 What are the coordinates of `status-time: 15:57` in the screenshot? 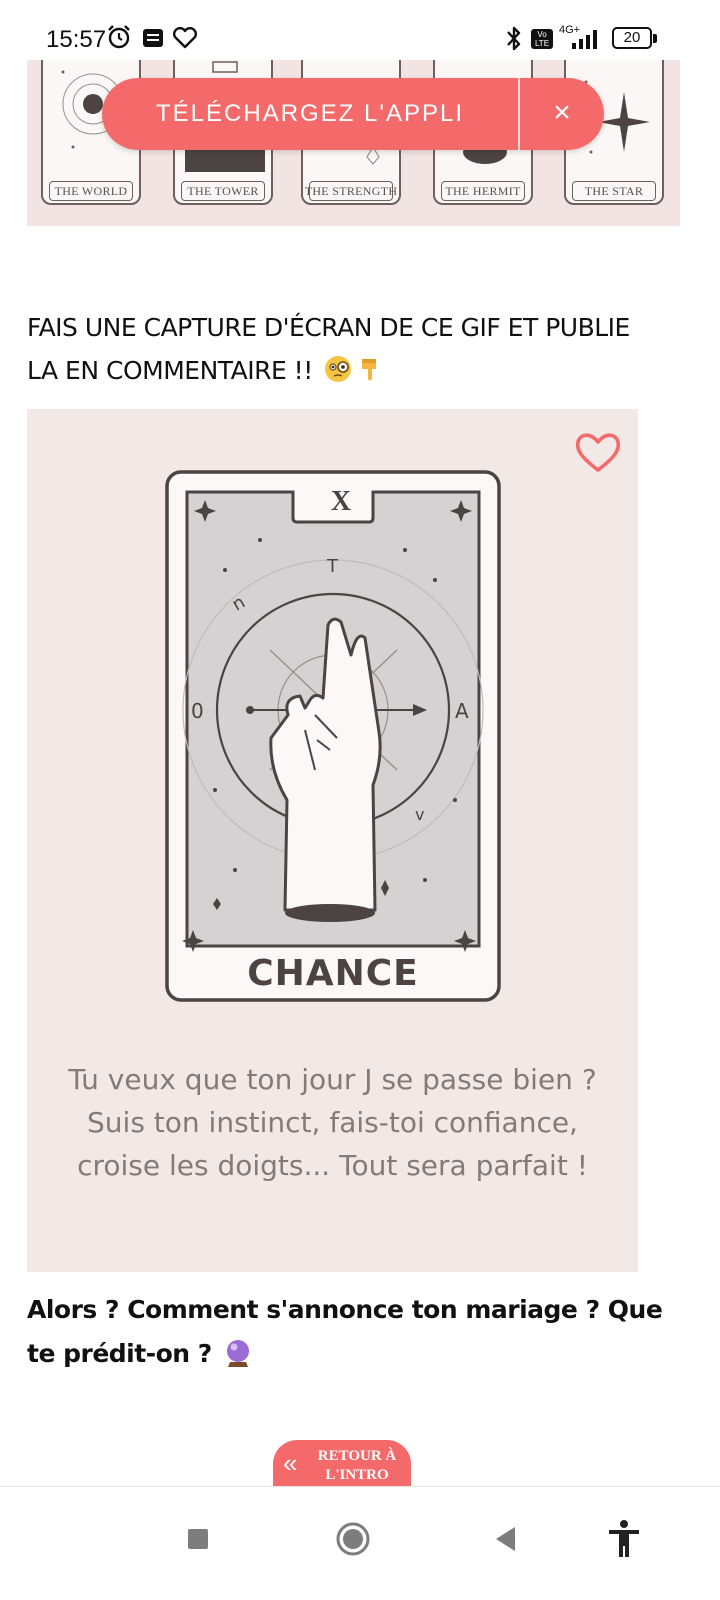 It's located at (76, 39).